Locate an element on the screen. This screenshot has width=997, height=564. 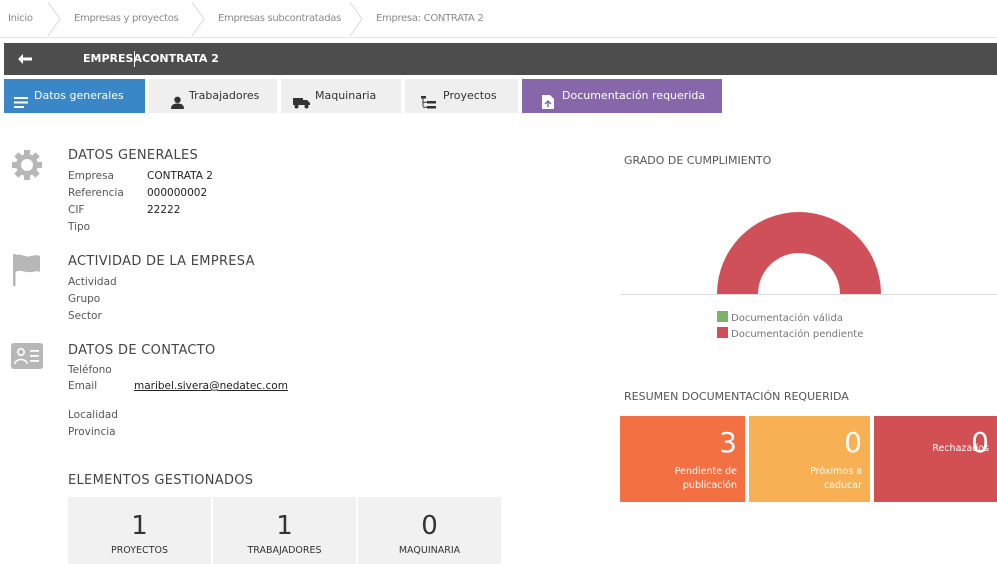
gauge-title: GRADO DE CUMPLIMIENTO is located at coordinates (698, 160).